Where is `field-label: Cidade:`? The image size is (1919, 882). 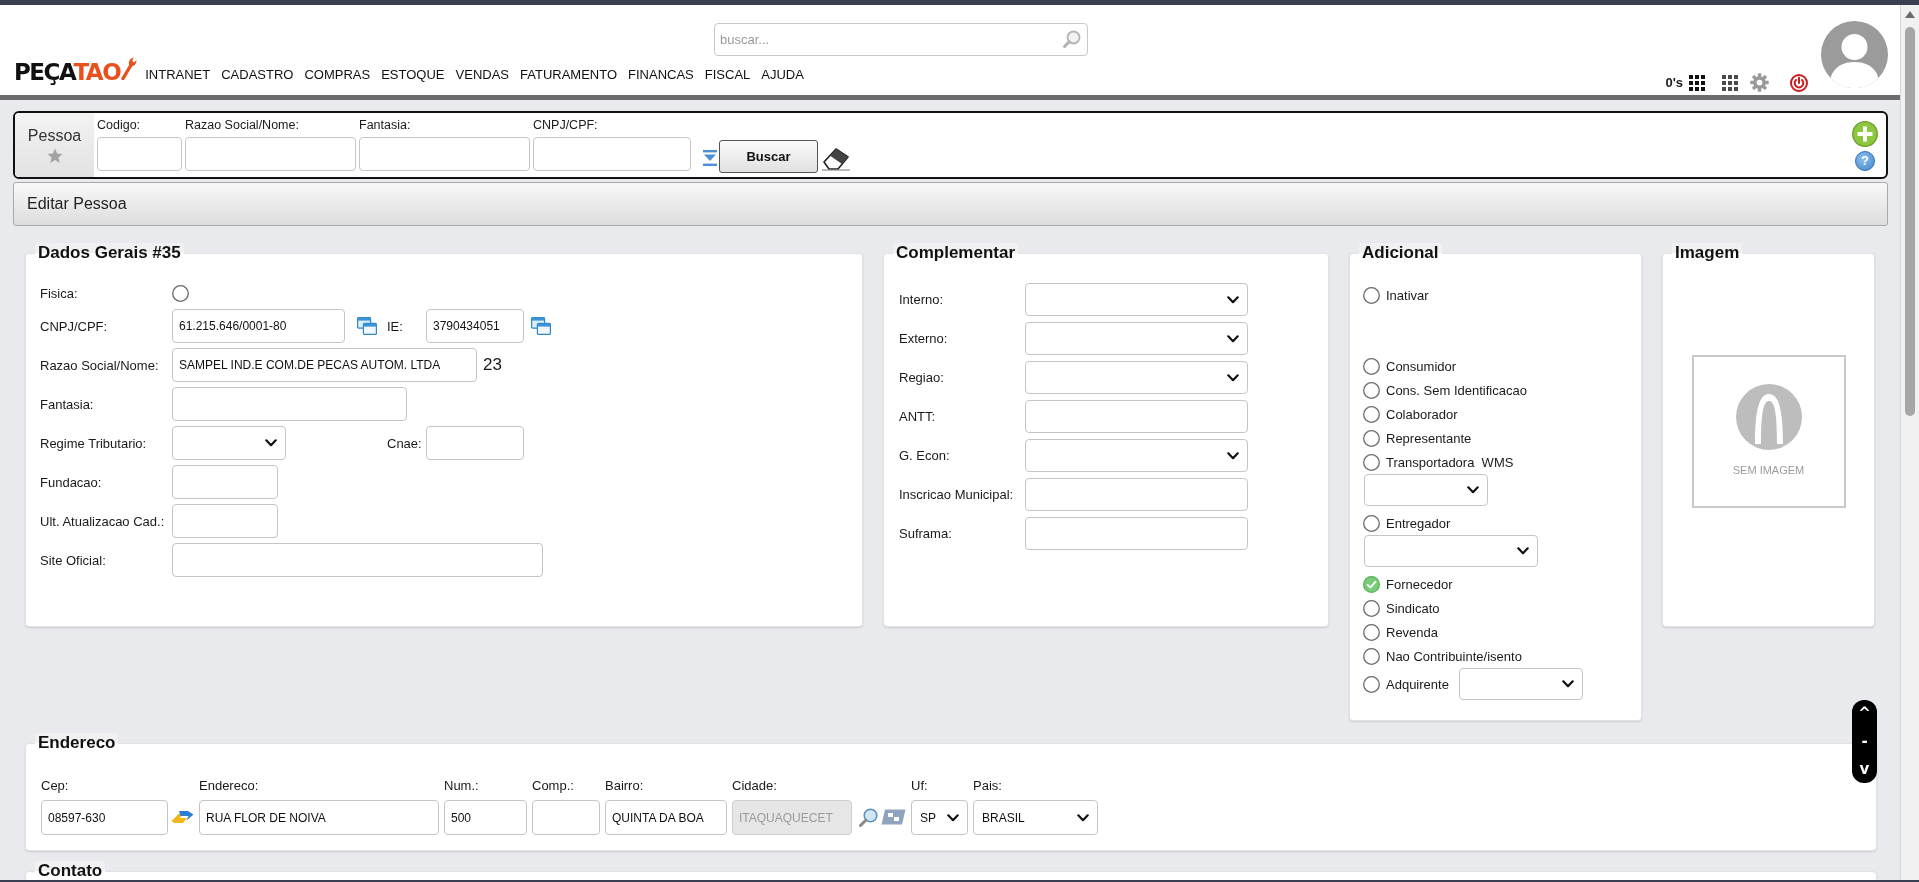
field-label: Cidade: is located at coordinates (755, 786).